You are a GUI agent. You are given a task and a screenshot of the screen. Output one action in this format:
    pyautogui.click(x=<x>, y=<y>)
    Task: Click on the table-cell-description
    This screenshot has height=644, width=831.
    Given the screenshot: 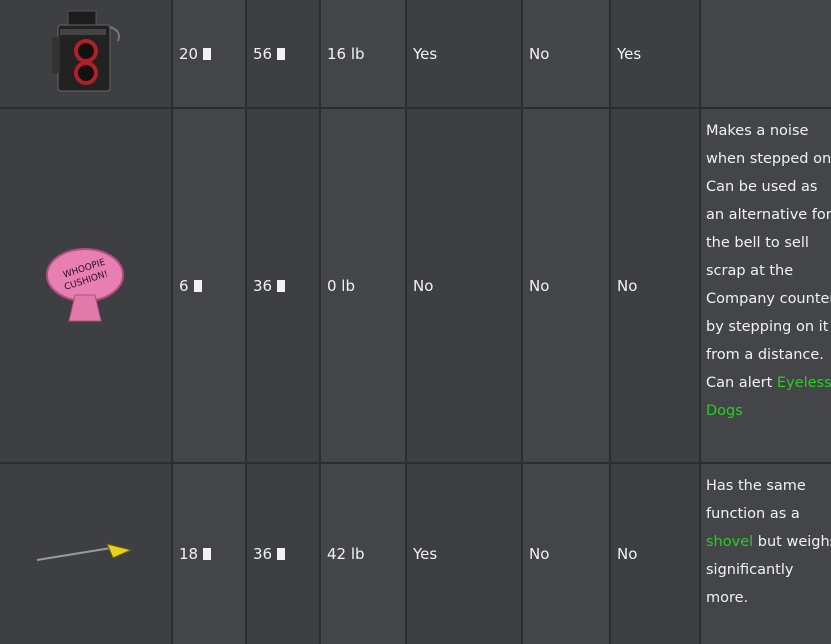 What is the action you would take?
    pyautogui.click(x=766, y=53)
    